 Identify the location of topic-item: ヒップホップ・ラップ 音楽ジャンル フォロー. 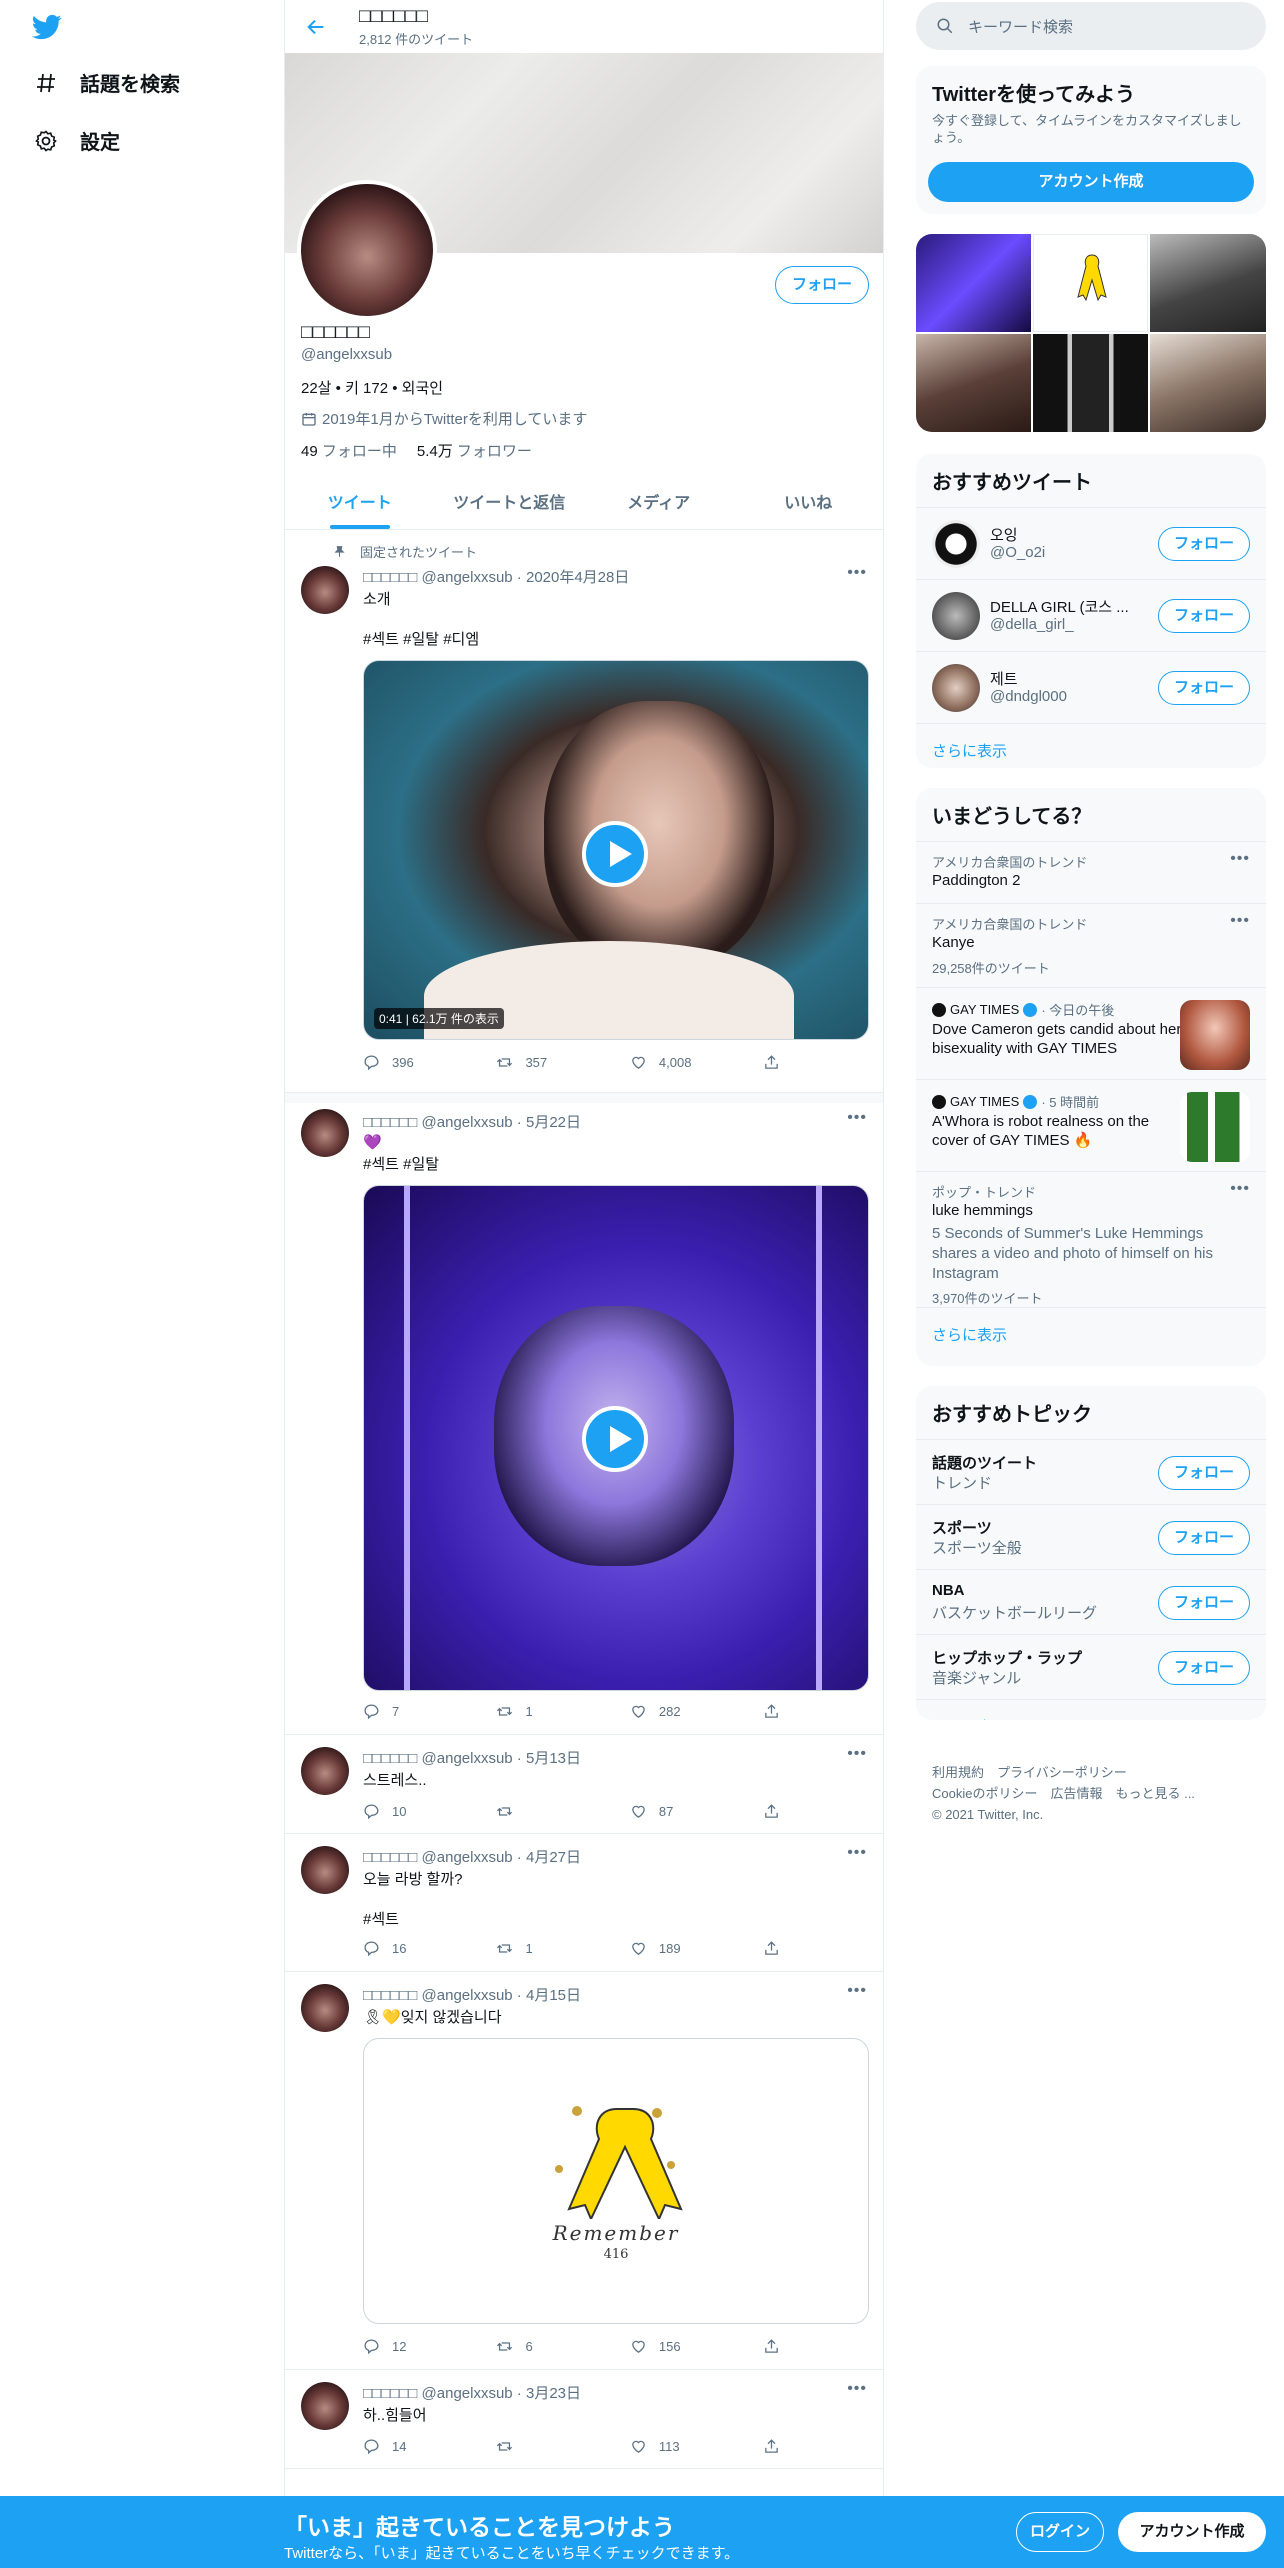
(1091, 1666).